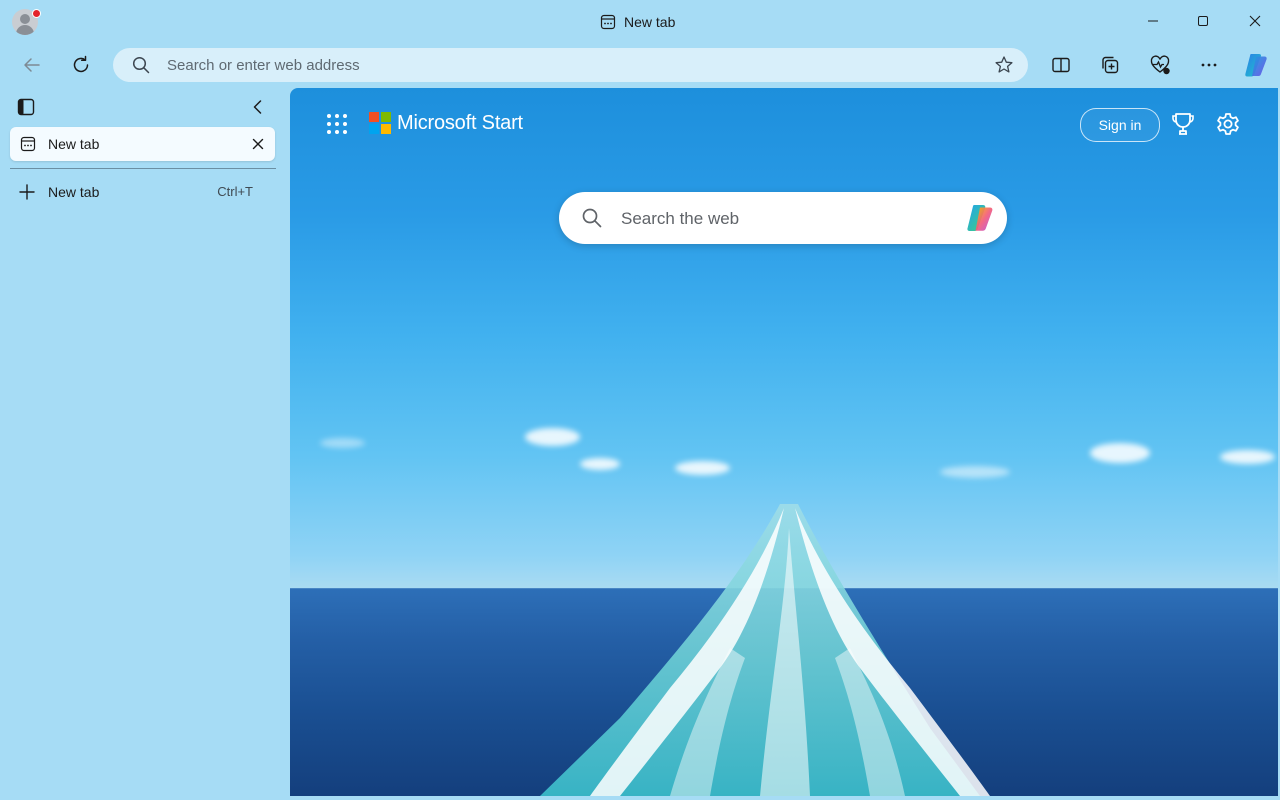  I want to click on toolbar: Search or enter web address, so click(640, 65).